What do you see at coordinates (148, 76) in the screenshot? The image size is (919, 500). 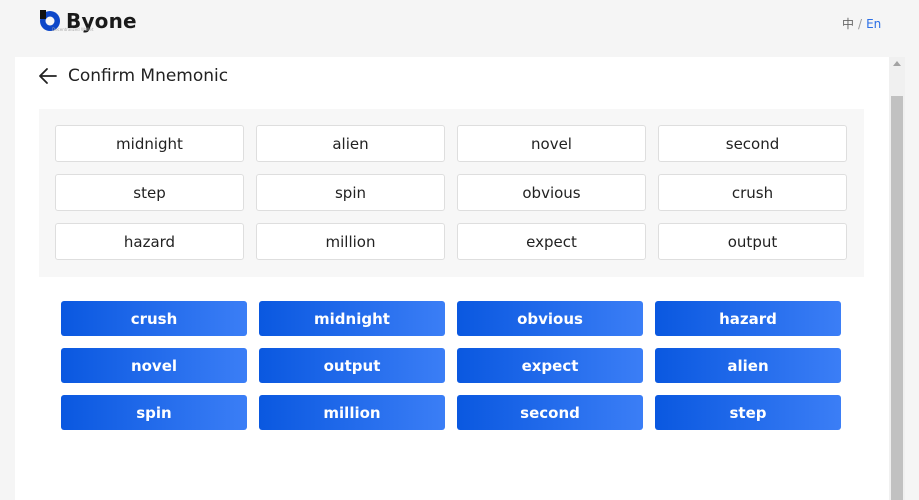 I see `page-title: Confirm Mnemonic` at bounding box center [148, 76].